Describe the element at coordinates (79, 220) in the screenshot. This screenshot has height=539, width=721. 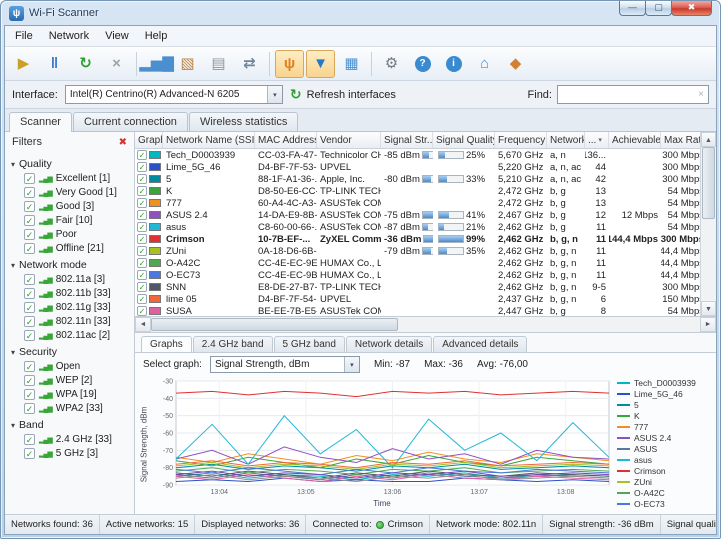
I see `filter-item-fair-10: ✓ ▂▄▆ Fair [10]` at that location.